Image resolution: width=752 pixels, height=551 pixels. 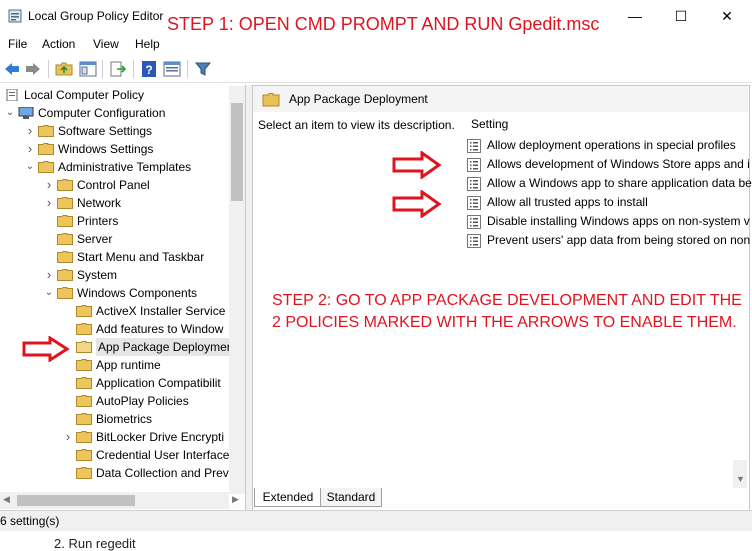 I want to click on tree-horizontal-scroll-thumb, so click(x=76, y=500).